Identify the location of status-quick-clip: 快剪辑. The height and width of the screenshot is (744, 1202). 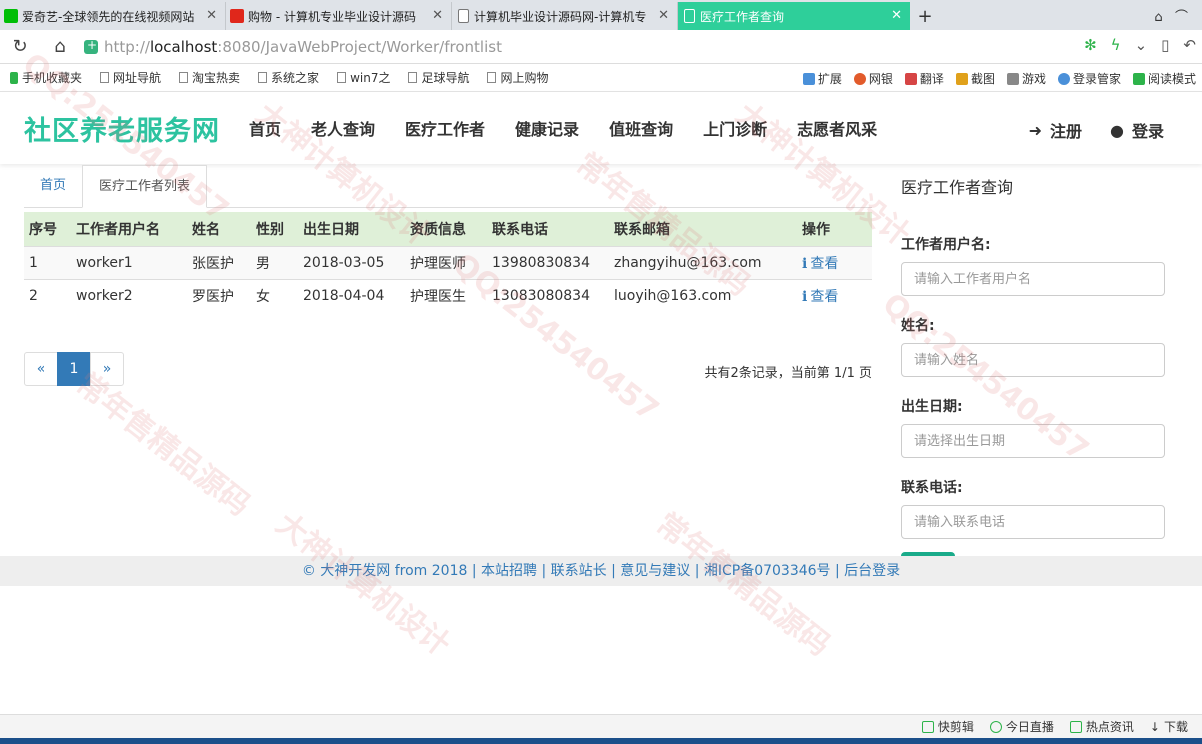
(947, 726).